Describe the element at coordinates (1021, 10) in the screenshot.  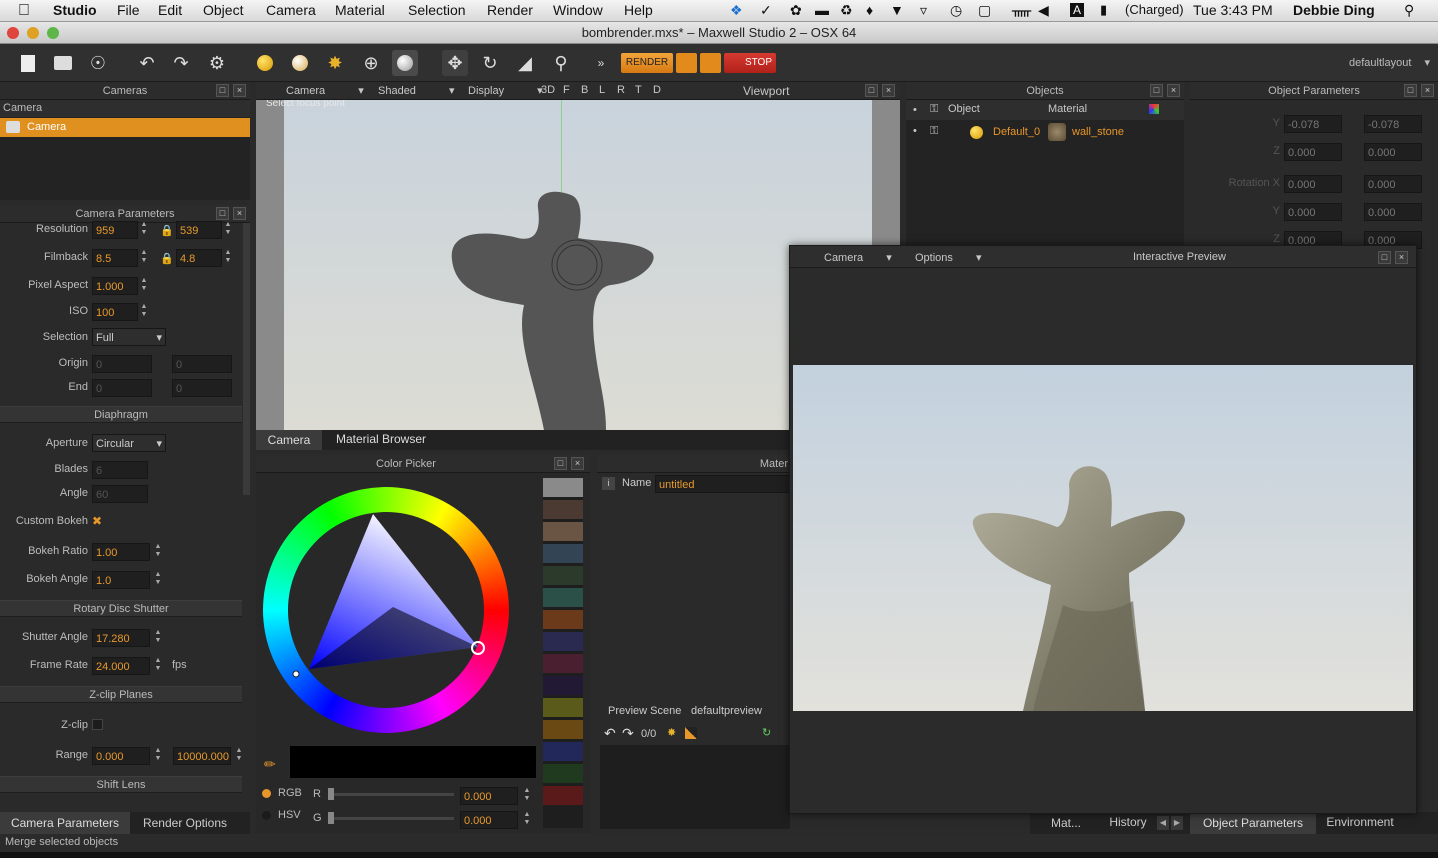
I see `bluetooth-icon: ᚅ` at that location.